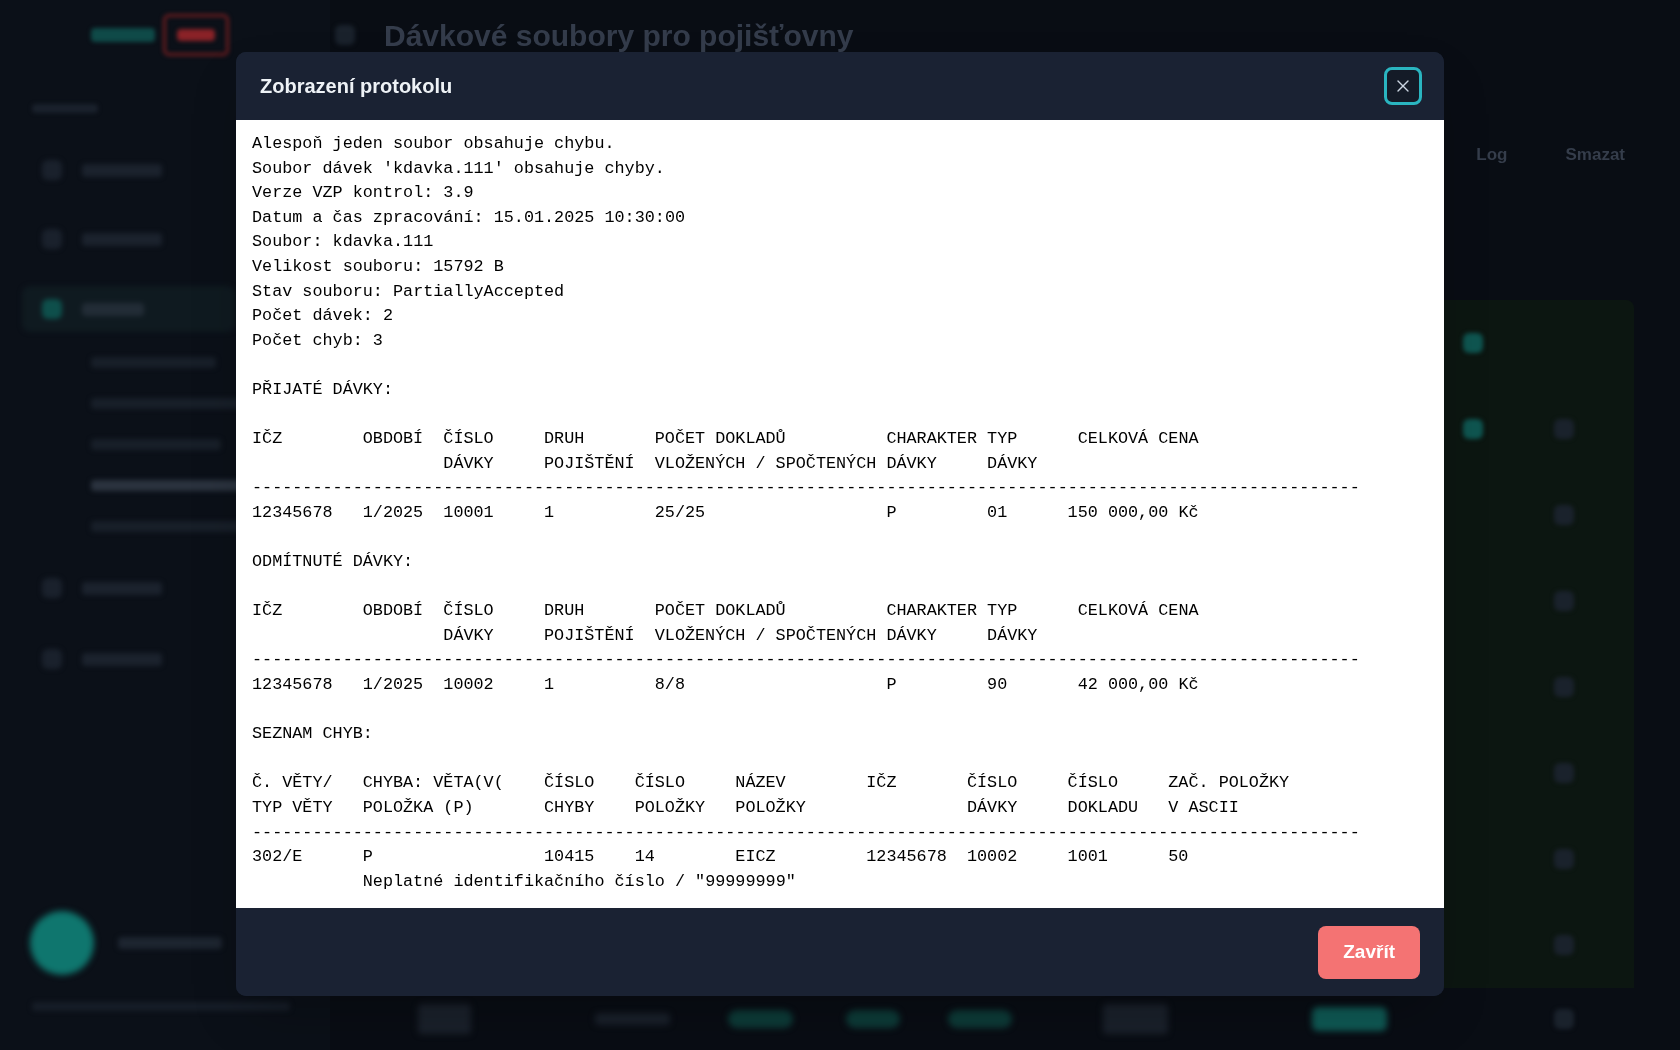 Image resolution: width=1680 pixels, height=1050 pixels. Describe the element at coordinates (1369, 952) in the screenshot. I see `dialog-button: Zavřít` at that location.